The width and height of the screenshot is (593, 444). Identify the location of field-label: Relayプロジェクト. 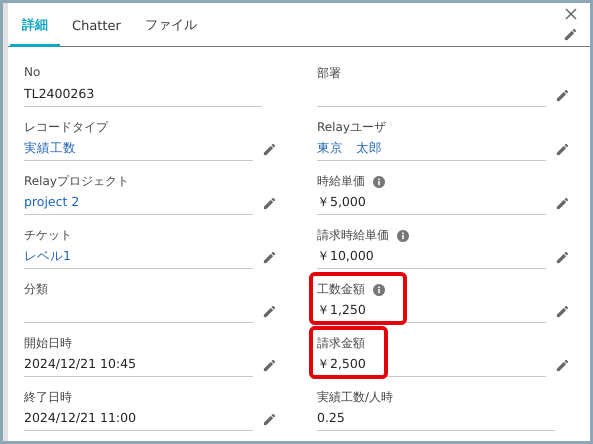
(76, 181).